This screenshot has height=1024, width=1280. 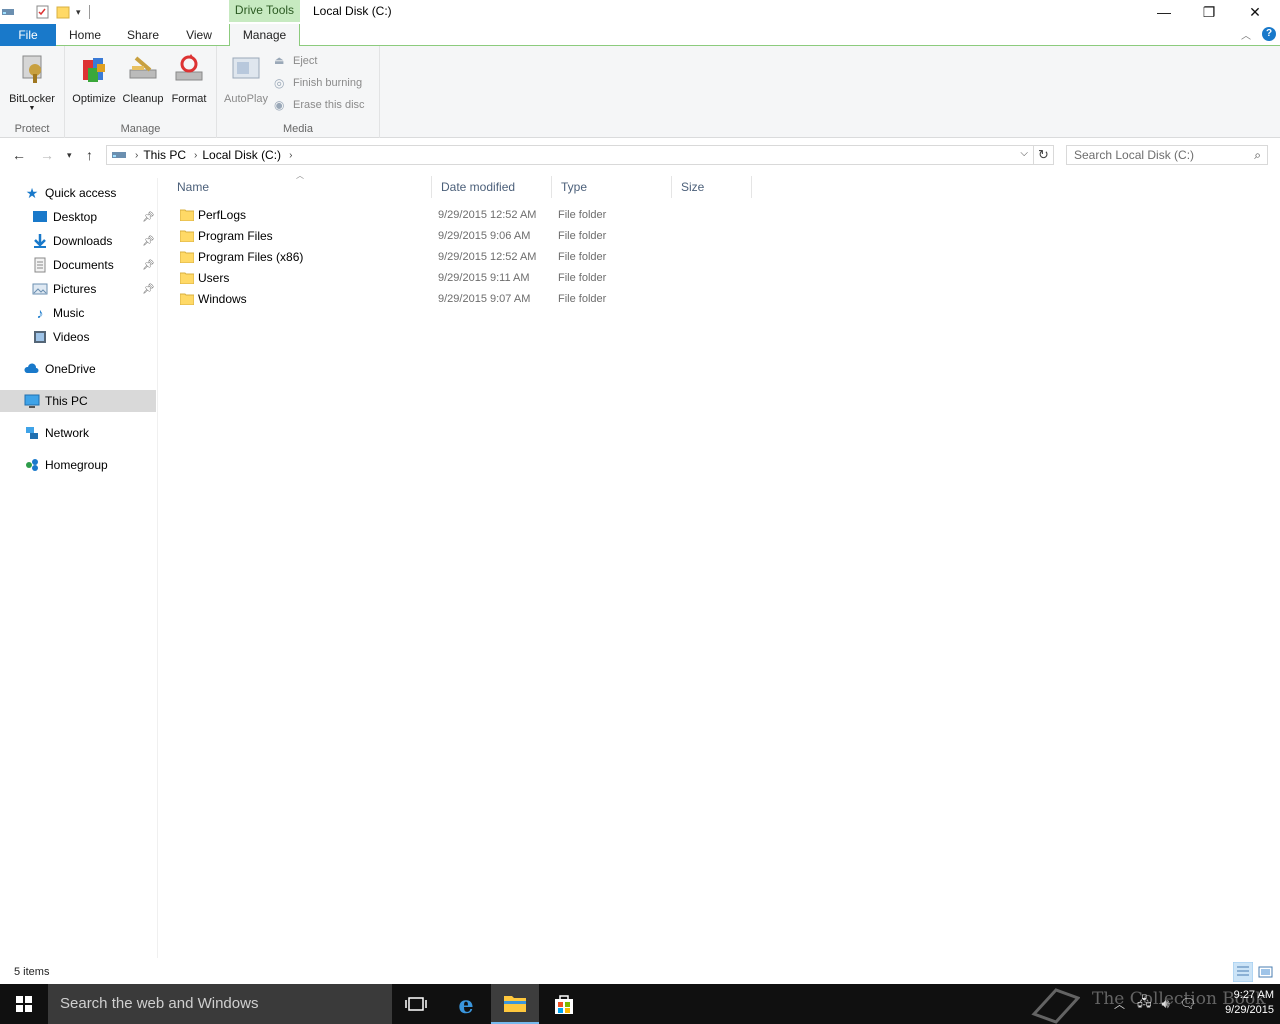 What do you see at coordinates (31, 368) in the screenshot?
I see `onedrive-cloud-icon` at bounding box center [31, 368].